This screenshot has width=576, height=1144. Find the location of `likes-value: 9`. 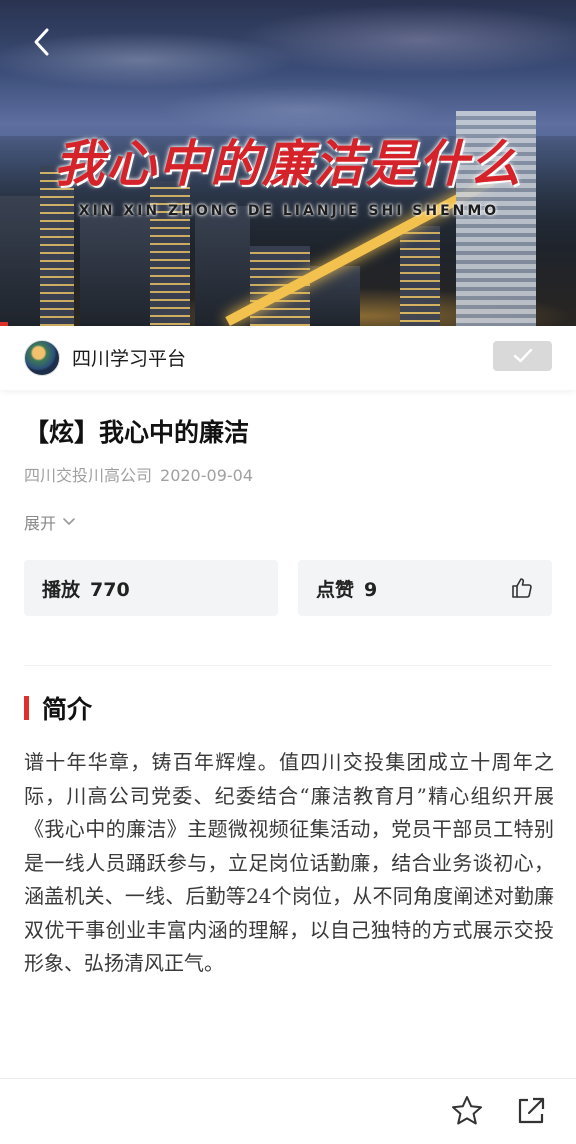

likes-value: 9 is located at coordinates (371, 590).